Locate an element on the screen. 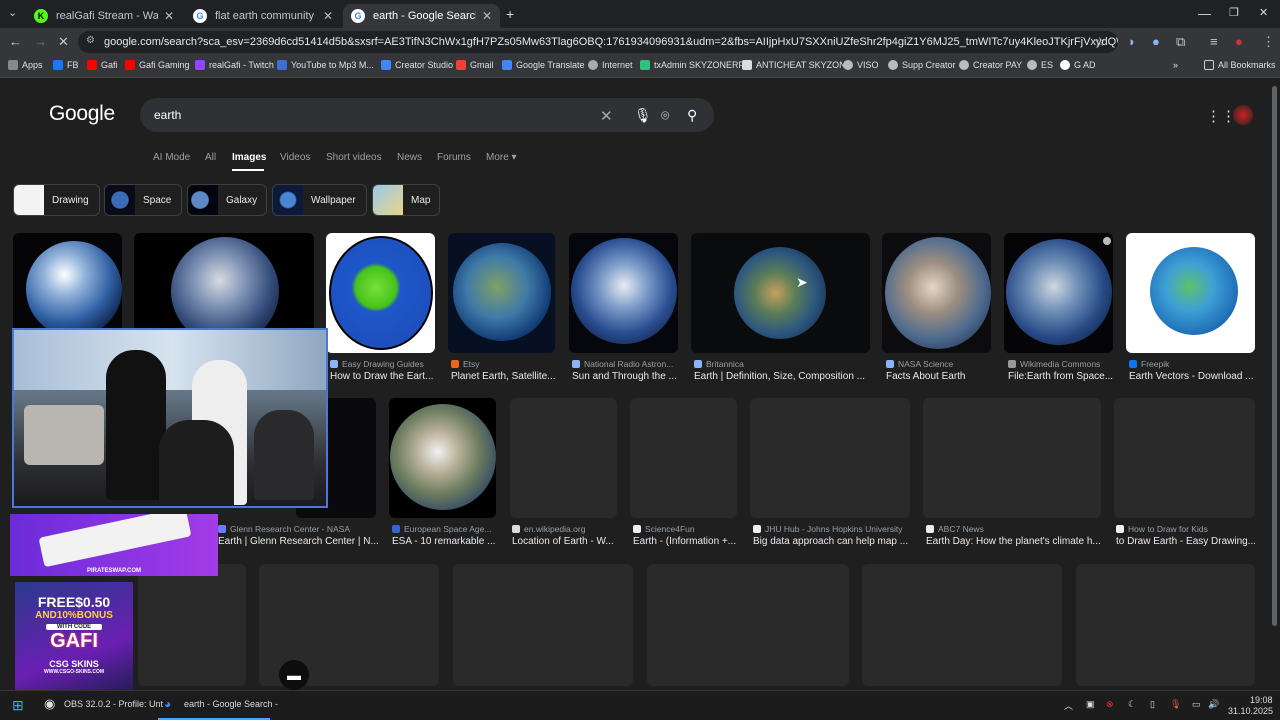 This screenshot has height=720, width=1280. account-avatar is located at coordinates (1243, 115).